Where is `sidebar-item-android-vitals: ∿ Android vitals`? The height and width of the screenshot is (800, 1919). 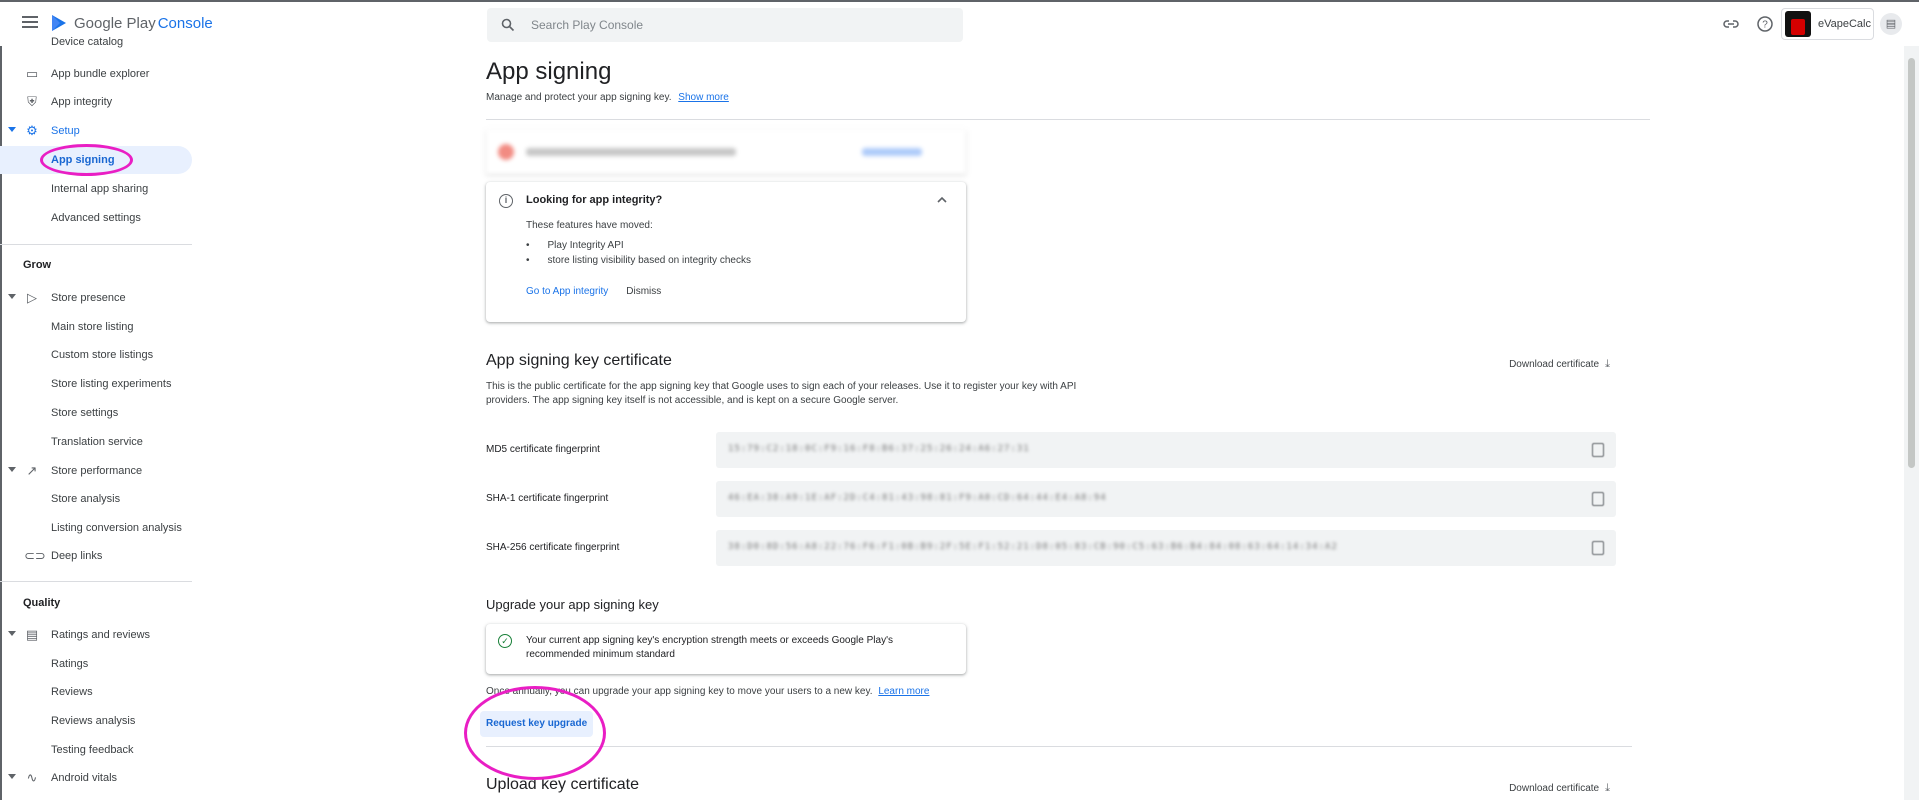
sidebar-item-android-vitals: ∿ Android vitals is located at coordinates (96, 778).